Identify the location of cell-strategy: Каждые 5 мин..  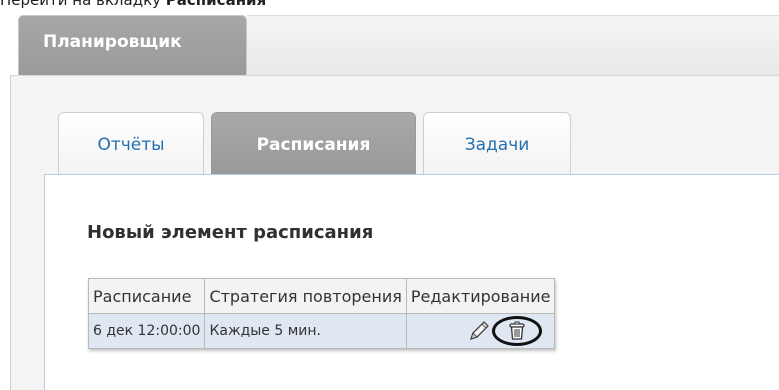
(305, 331).